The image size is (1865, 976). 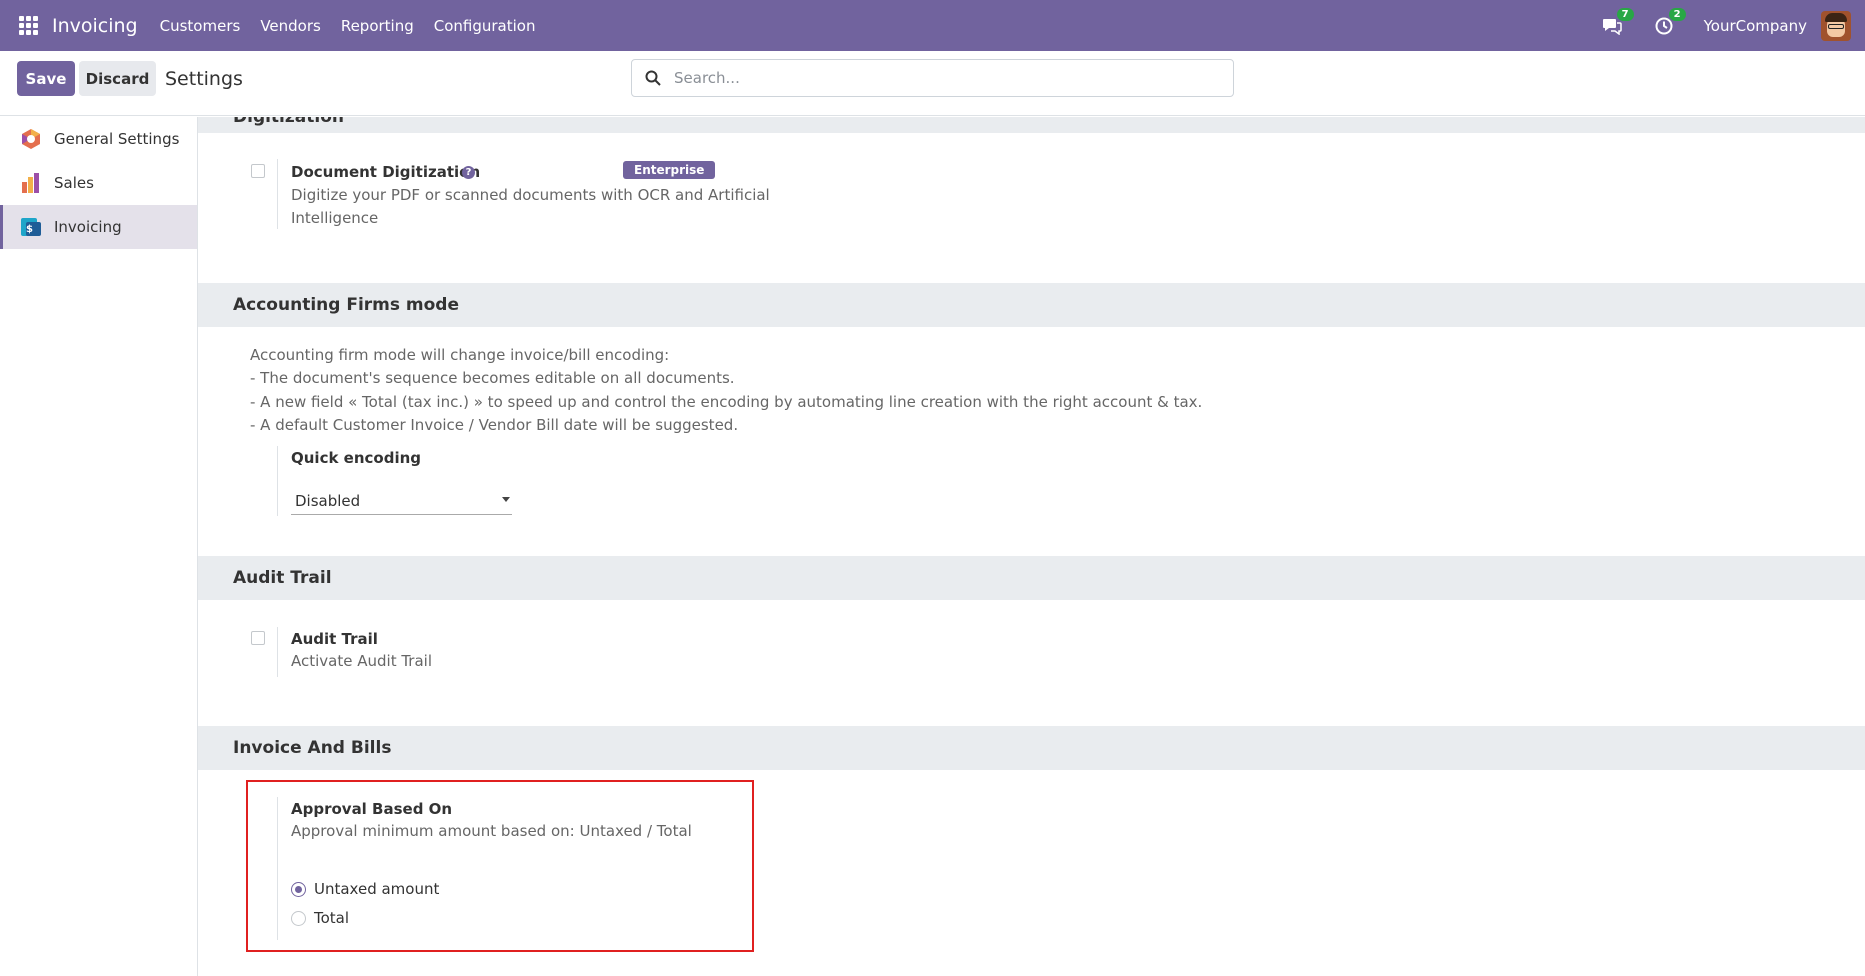 I want to click on app-brand: Invoicing, so click(x=95, y=26).